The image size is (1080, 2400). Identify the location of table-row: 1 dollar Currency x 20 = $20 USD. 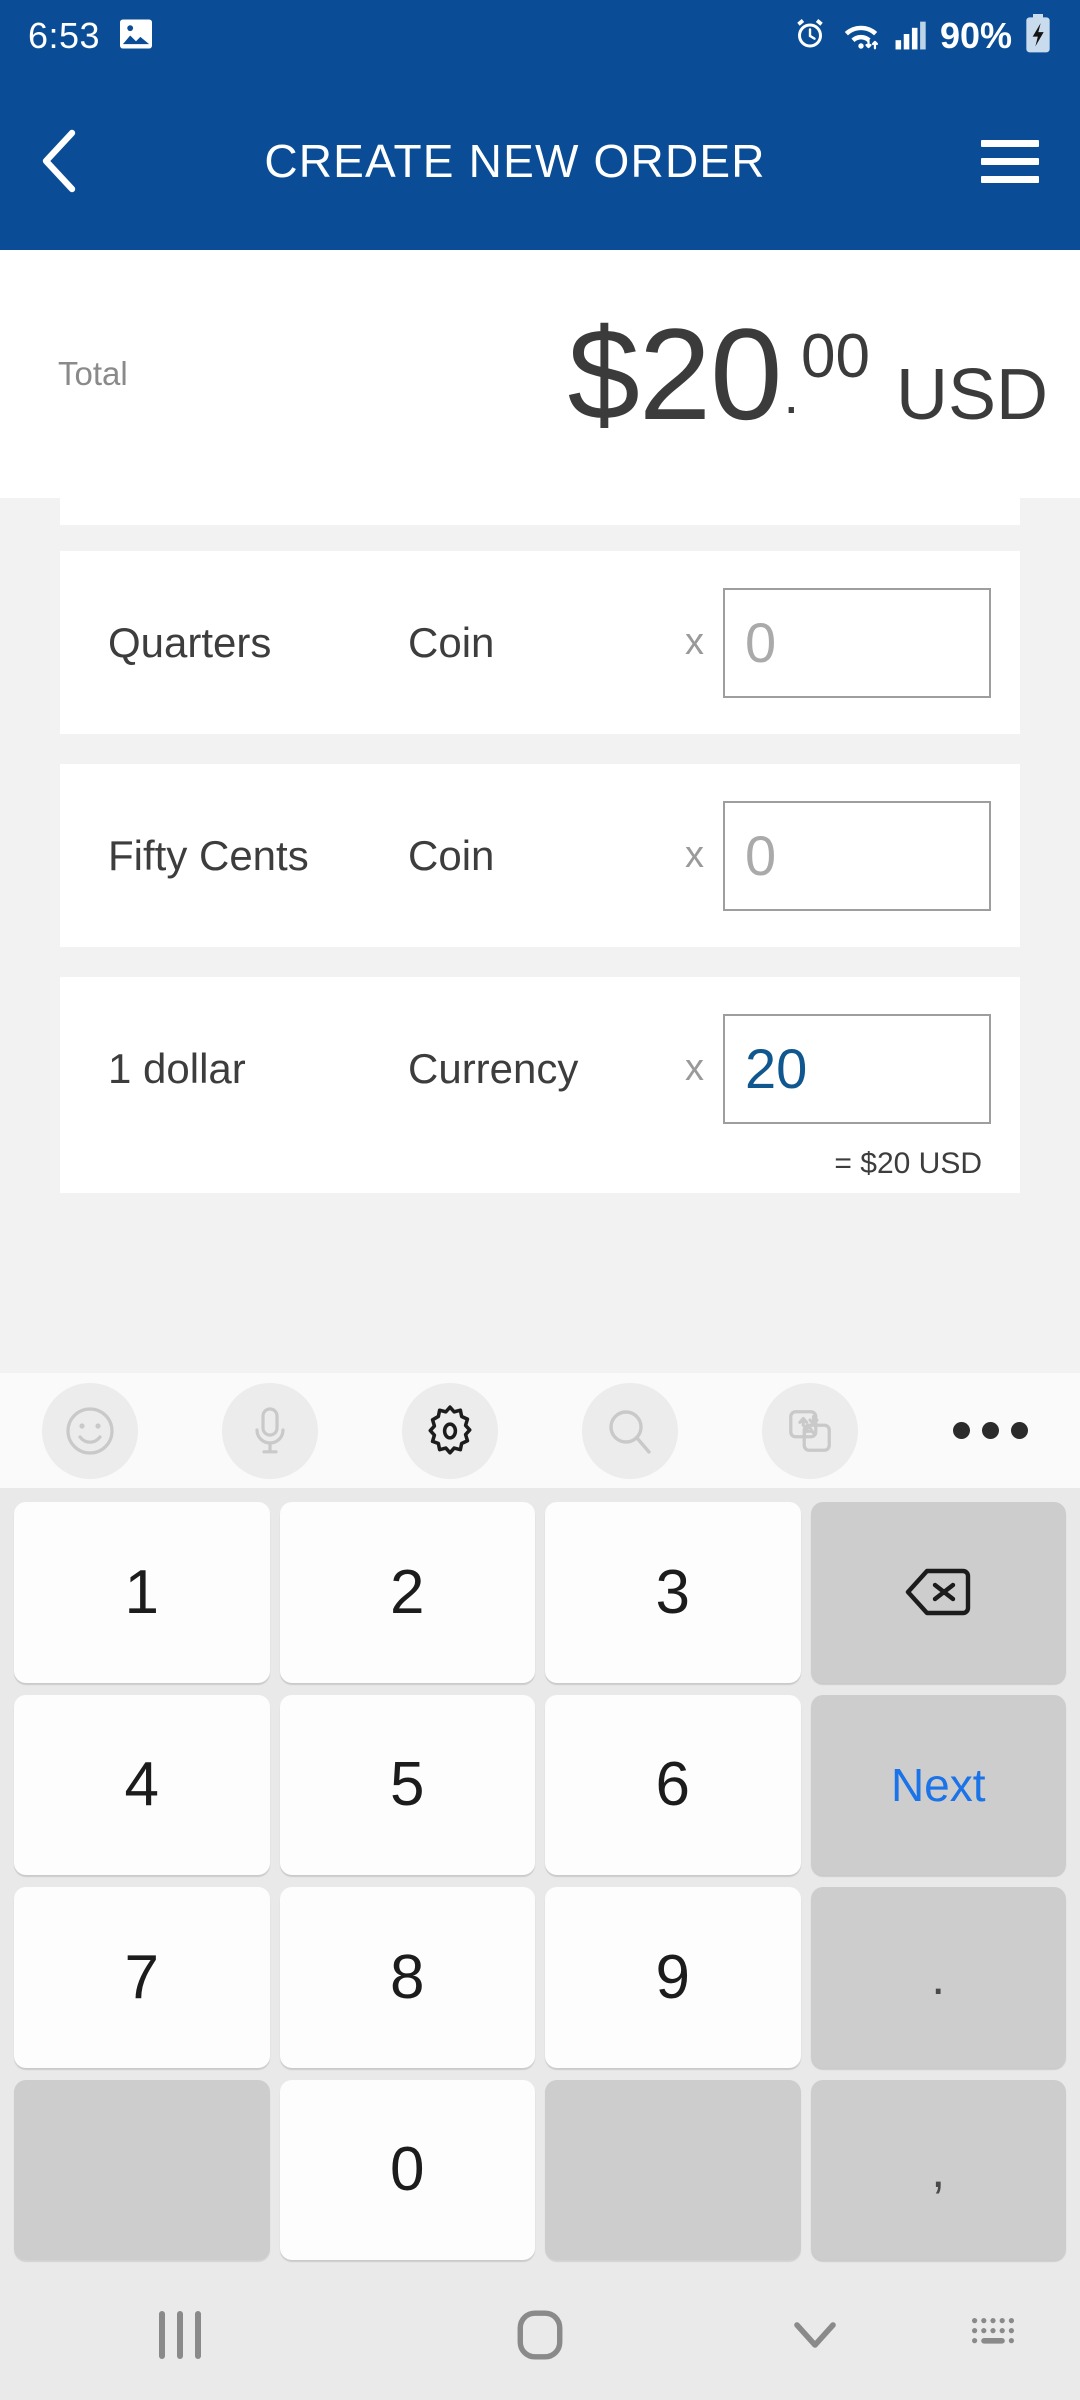
(540, 1085).